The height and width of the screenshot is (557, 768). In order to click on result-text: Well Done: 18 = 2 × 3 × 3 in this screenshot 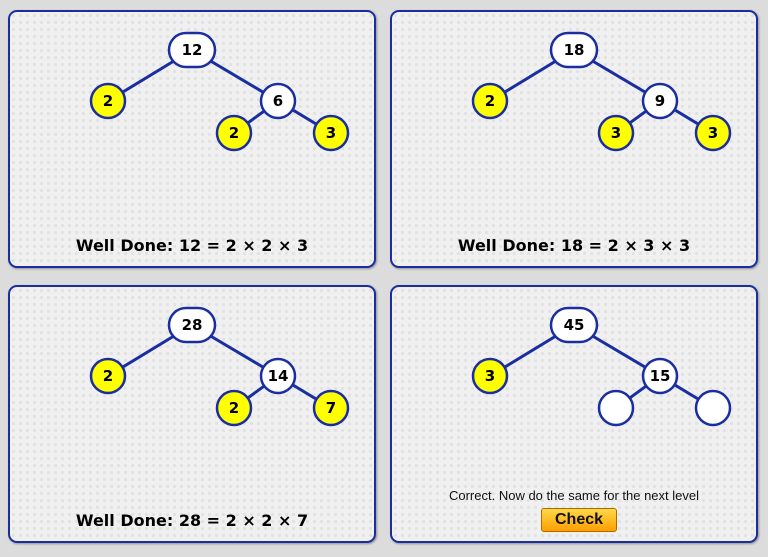, I will do `click(574, 245)`.